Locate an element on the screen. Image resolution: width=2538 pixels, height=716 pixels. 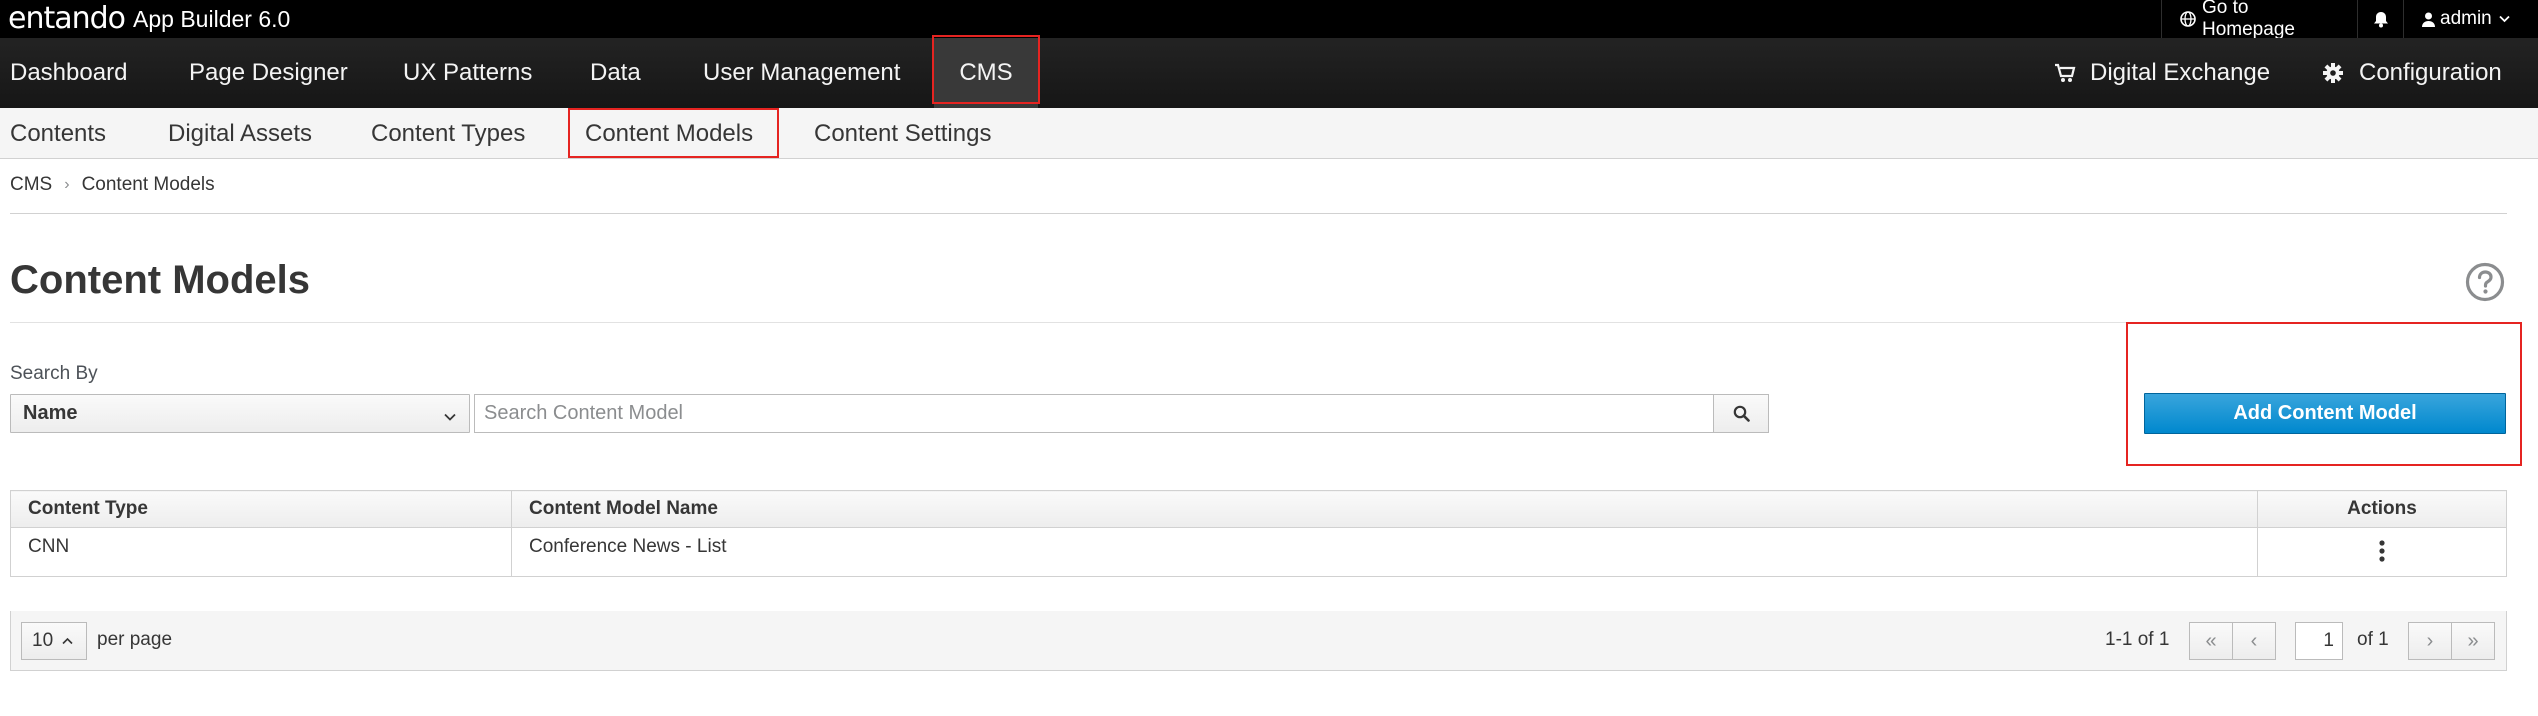
previous-page-button: ‹ is located at coordinates (2254, 641).